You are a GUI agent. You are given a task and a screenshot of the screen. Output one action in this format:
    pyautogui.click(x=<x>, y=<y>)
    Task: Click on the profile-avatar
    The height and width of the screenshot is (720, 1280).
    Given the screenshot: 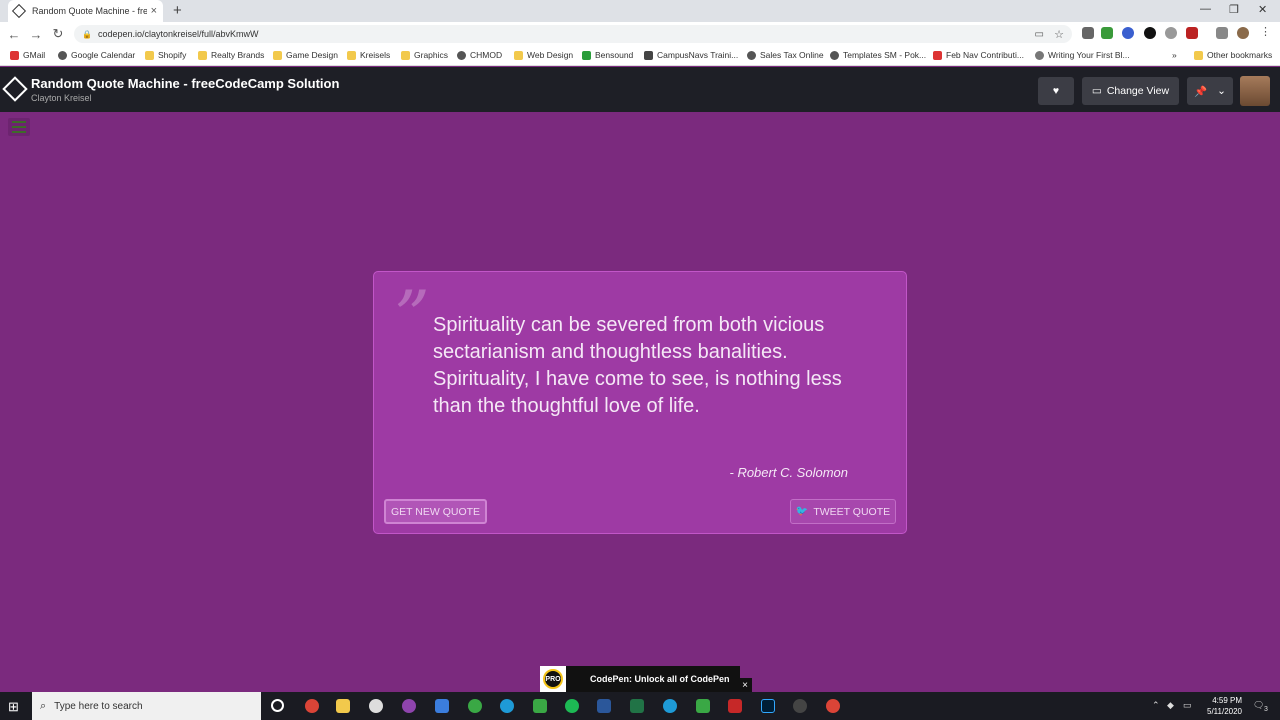 What is the action you would take?
    pyautogui.click(x=1243, y=33)
    